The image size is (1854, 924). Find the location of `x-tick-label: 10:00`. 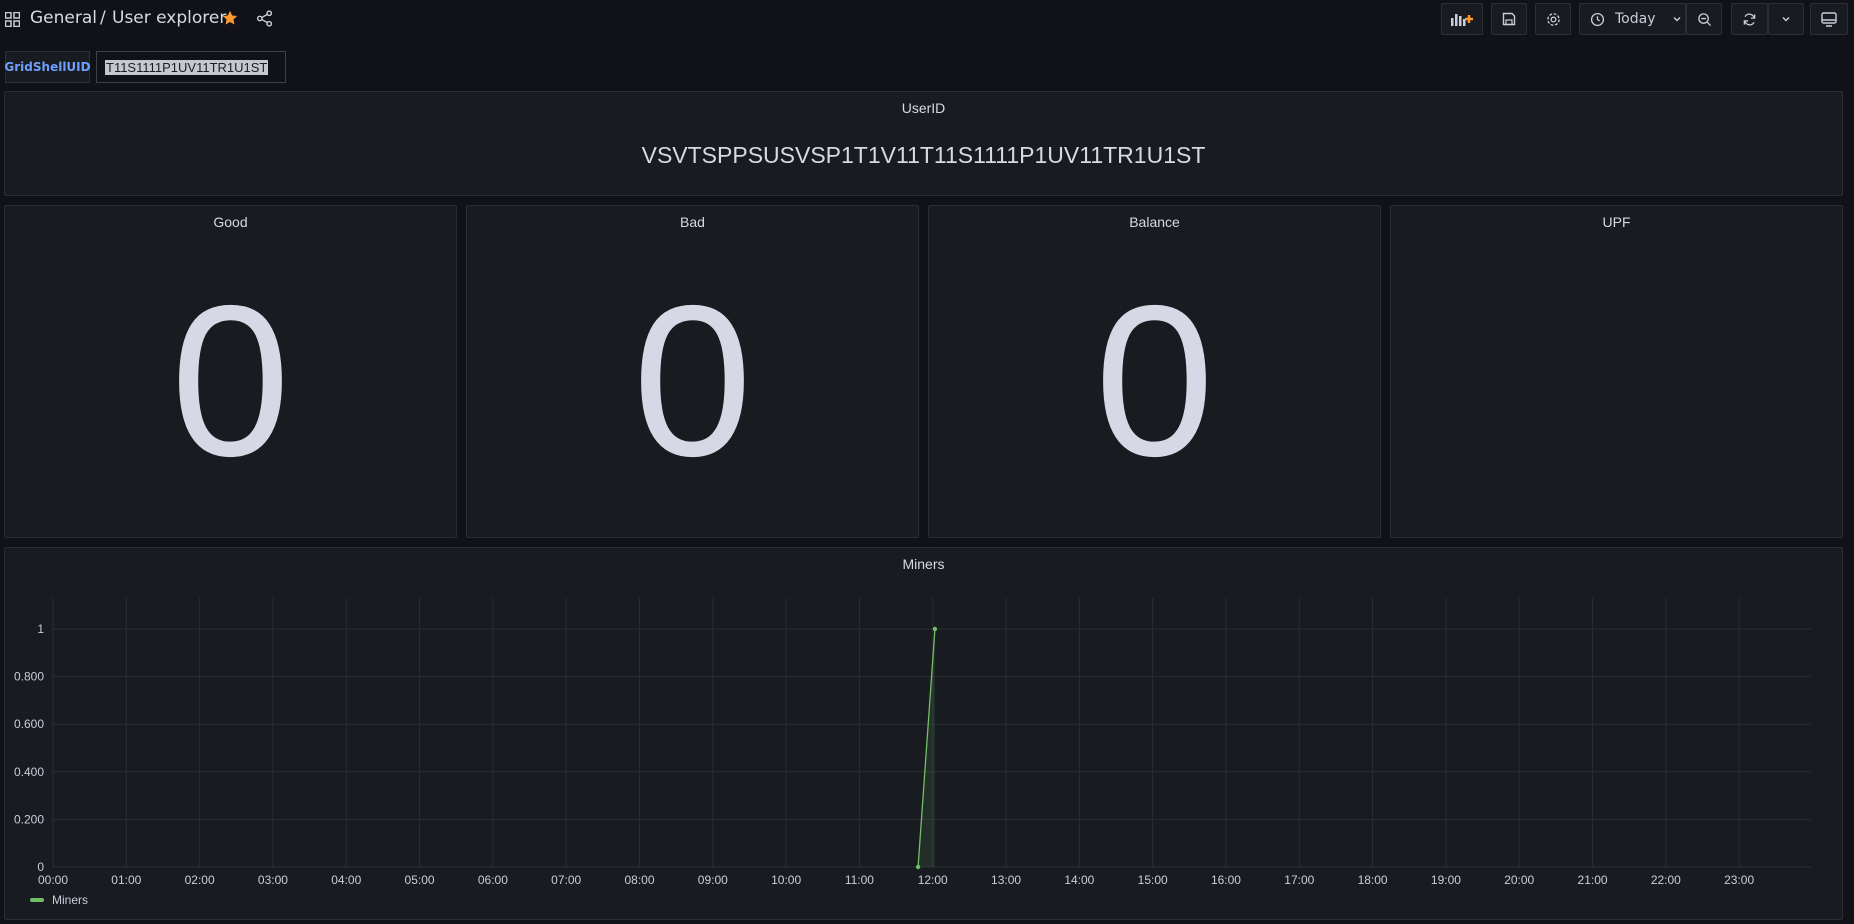

x-tick-label: 10:00 is located at coordinates (786, 880).